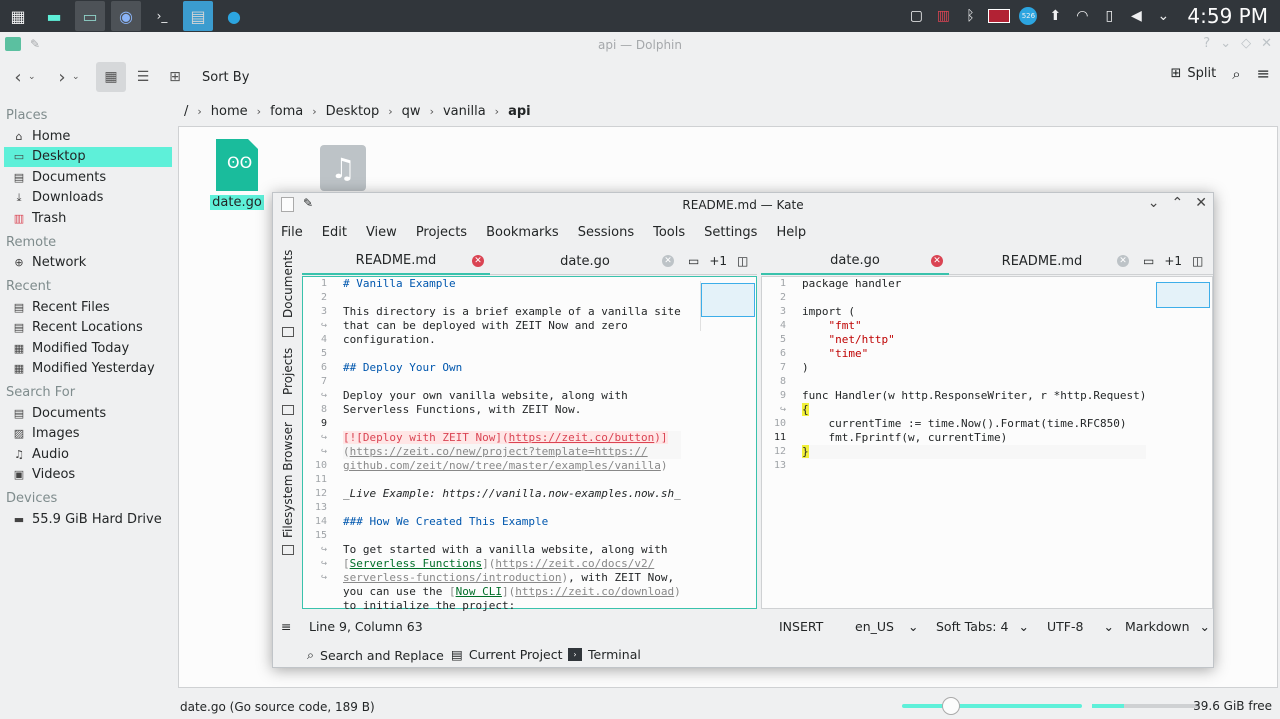  I want to click on places-item: ▤ Recent Files, so click(88, 307).